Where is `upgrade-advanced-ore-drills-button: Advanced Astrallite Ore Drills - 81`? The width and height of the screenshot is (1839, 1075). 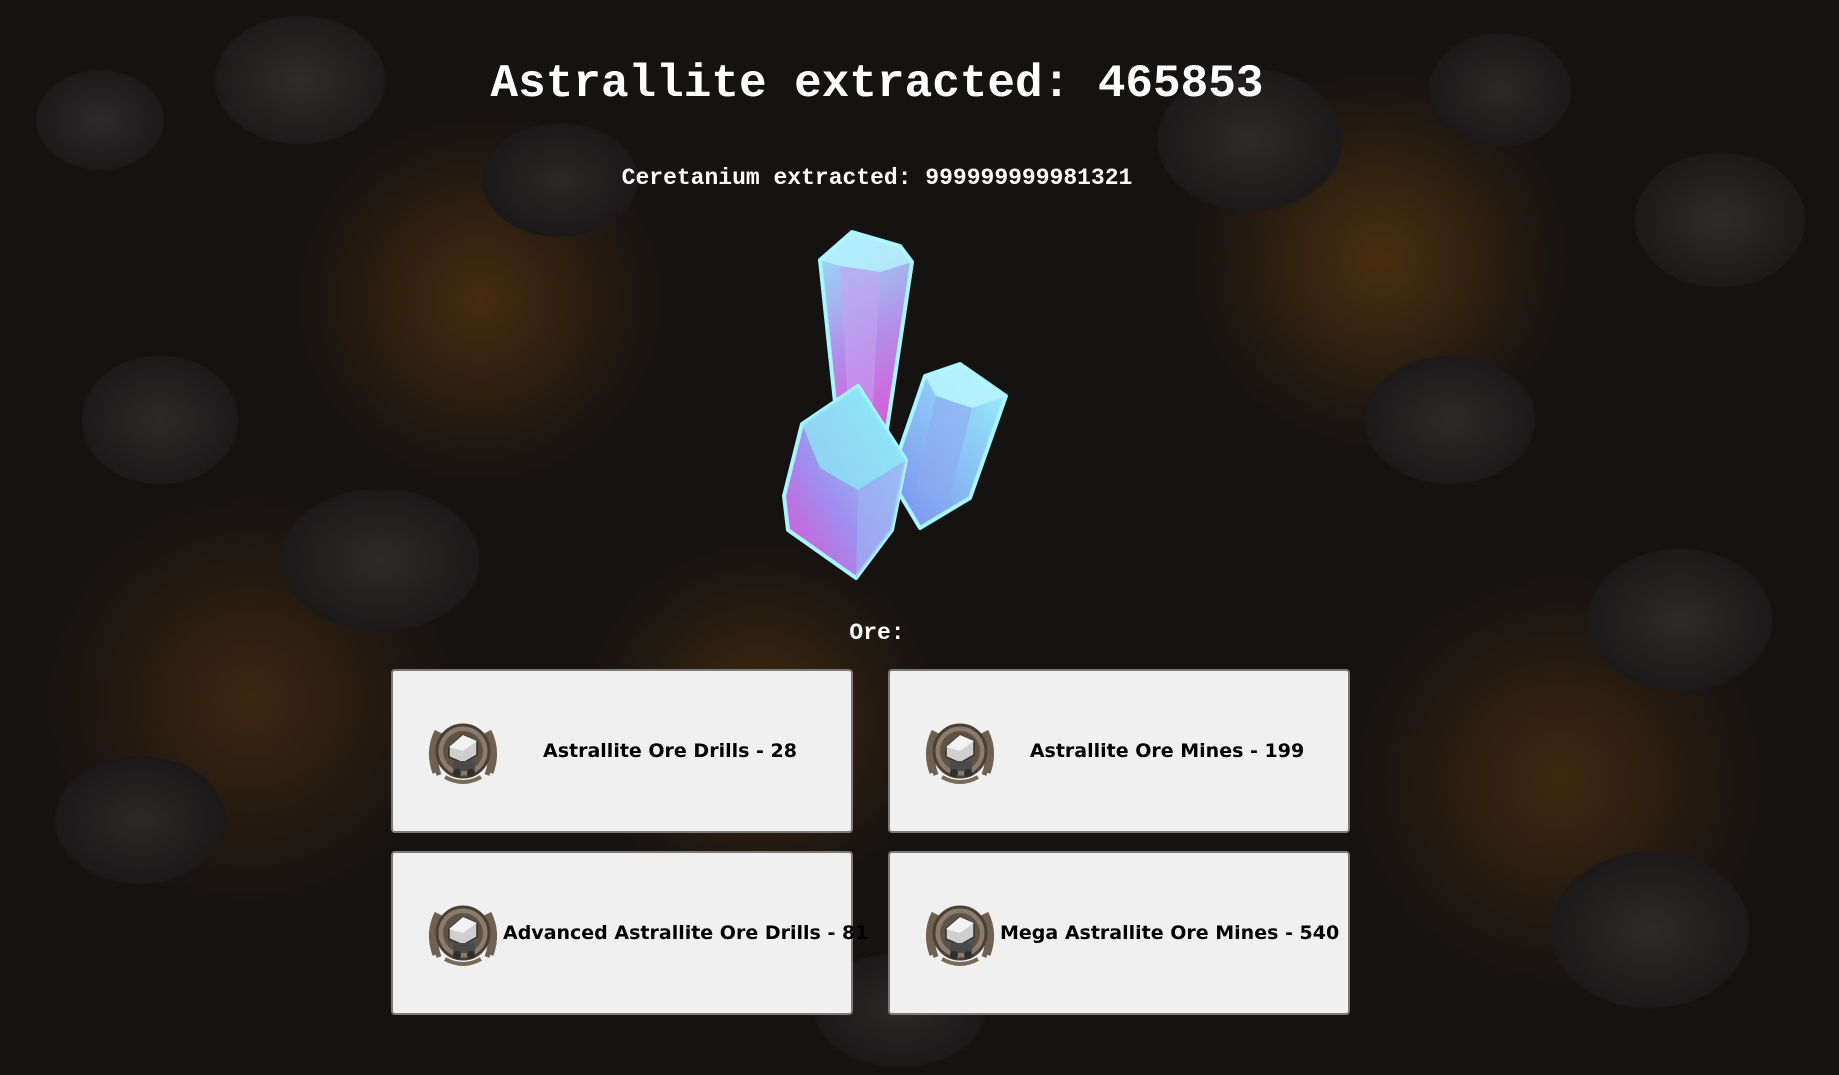 upgrade-advanced-ore-drills-button: Advanced Astrallite Ore Drills - 81 is located at coordinates (629, 933).